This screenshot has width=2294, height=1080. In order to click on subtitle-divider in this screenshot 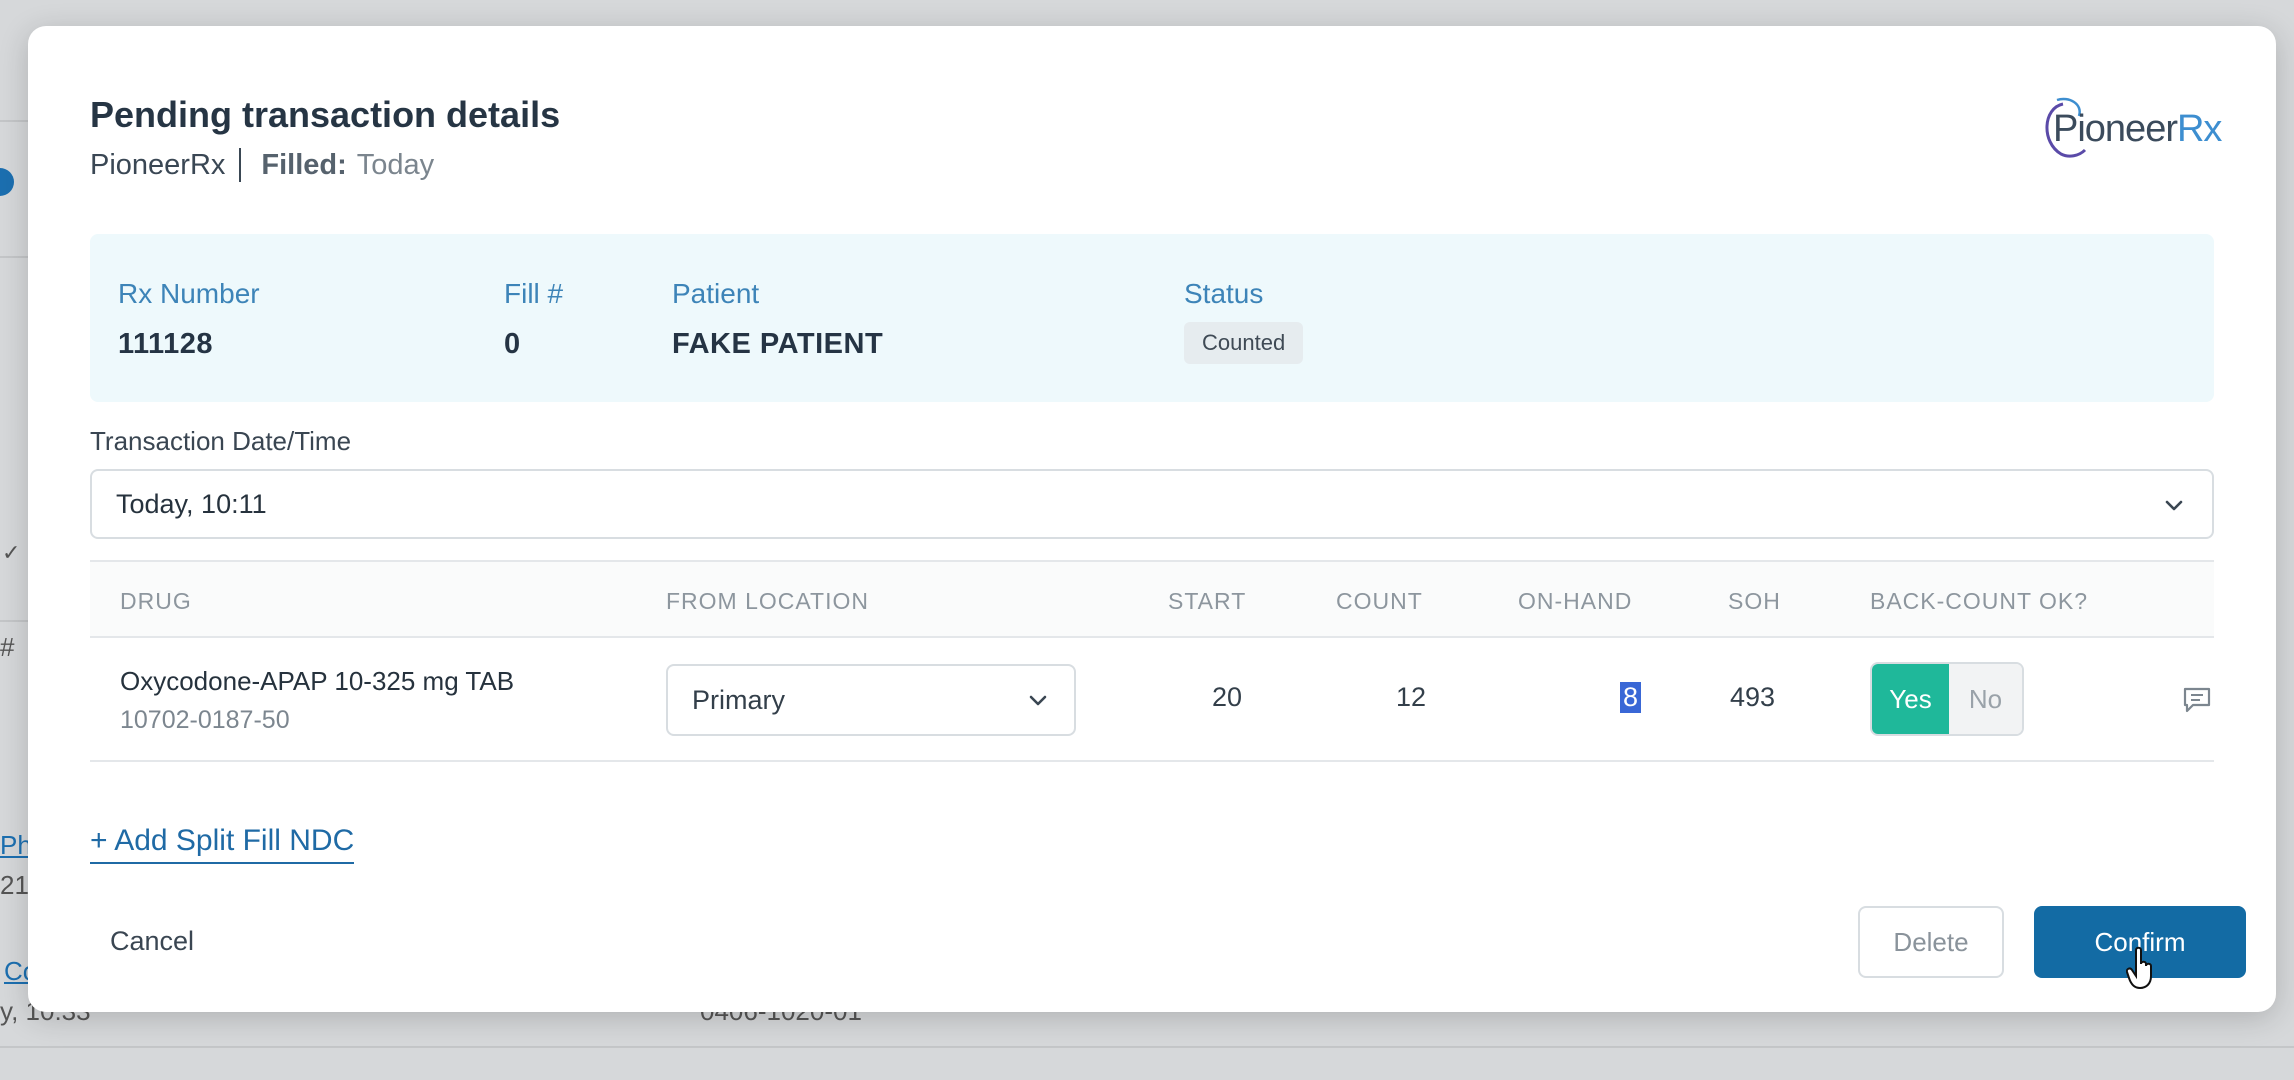, I will do `click(240, 165)`.